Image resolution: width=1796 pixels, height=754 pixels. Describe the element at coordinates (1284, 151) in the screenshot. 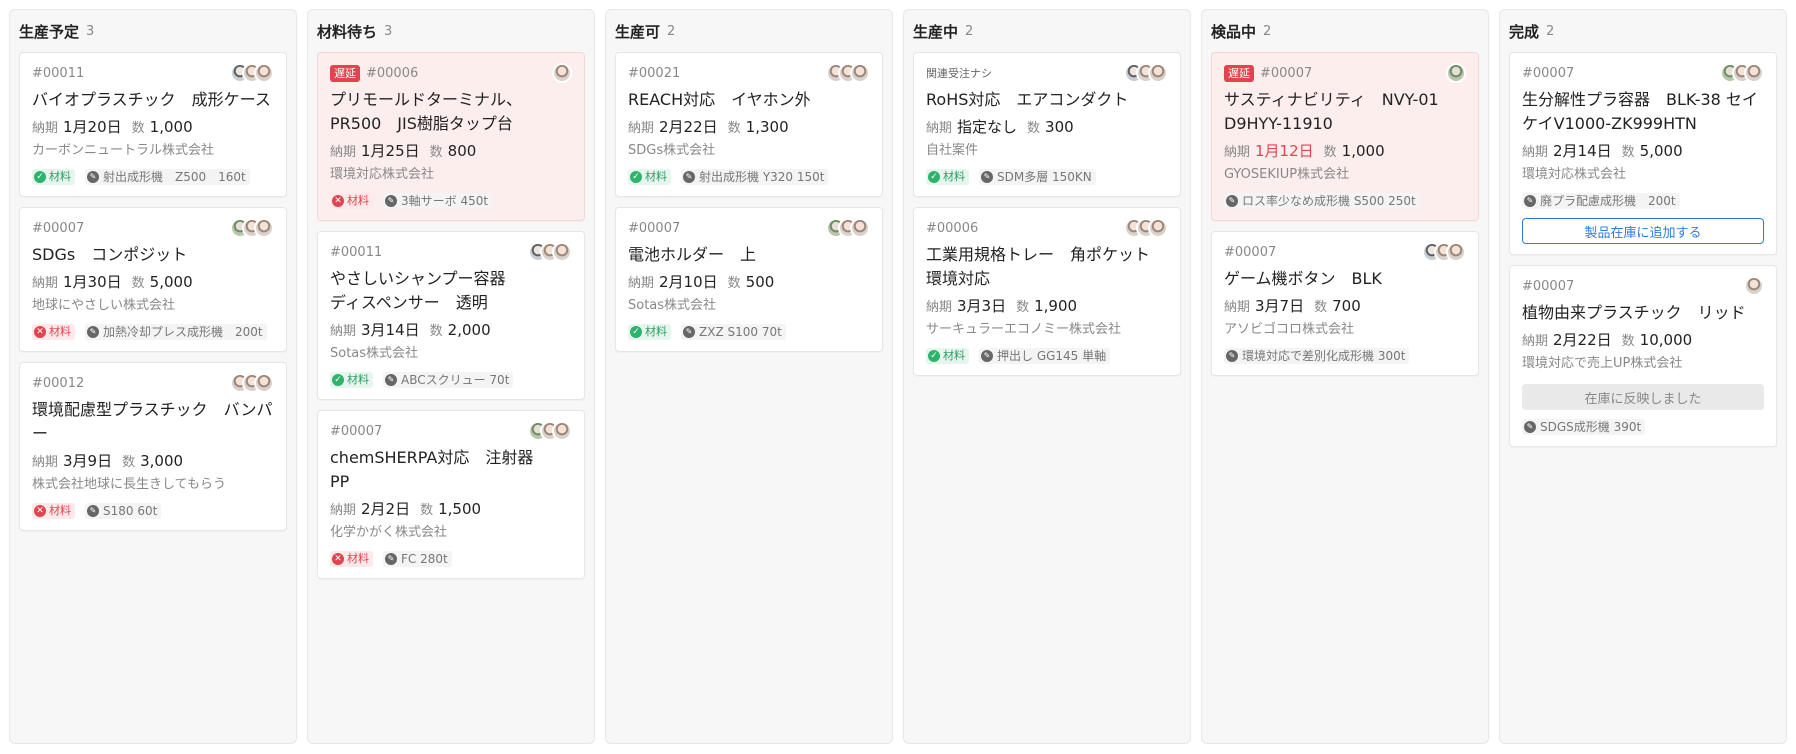

I see `due-date-overdue: 1月12日` at that location.